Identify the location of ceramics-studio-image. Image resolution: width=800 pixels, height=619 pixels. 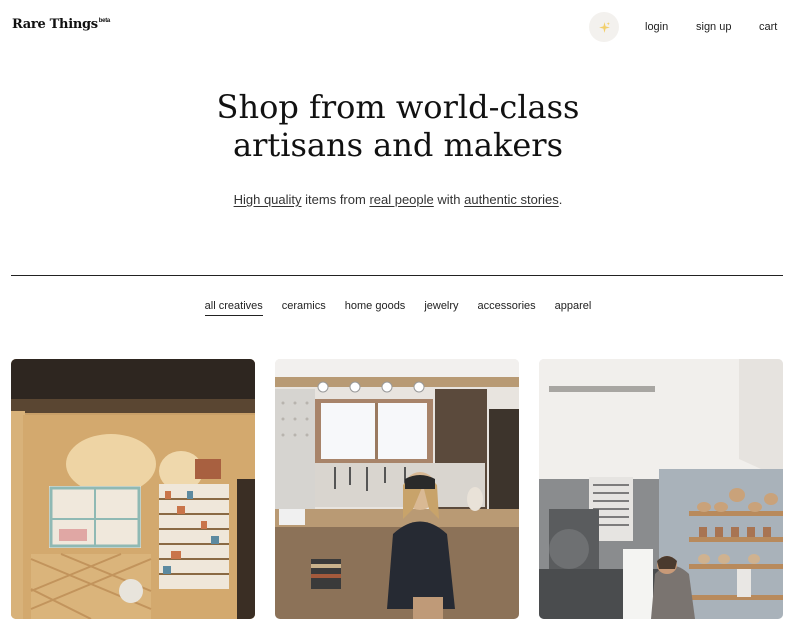
(661, 489).